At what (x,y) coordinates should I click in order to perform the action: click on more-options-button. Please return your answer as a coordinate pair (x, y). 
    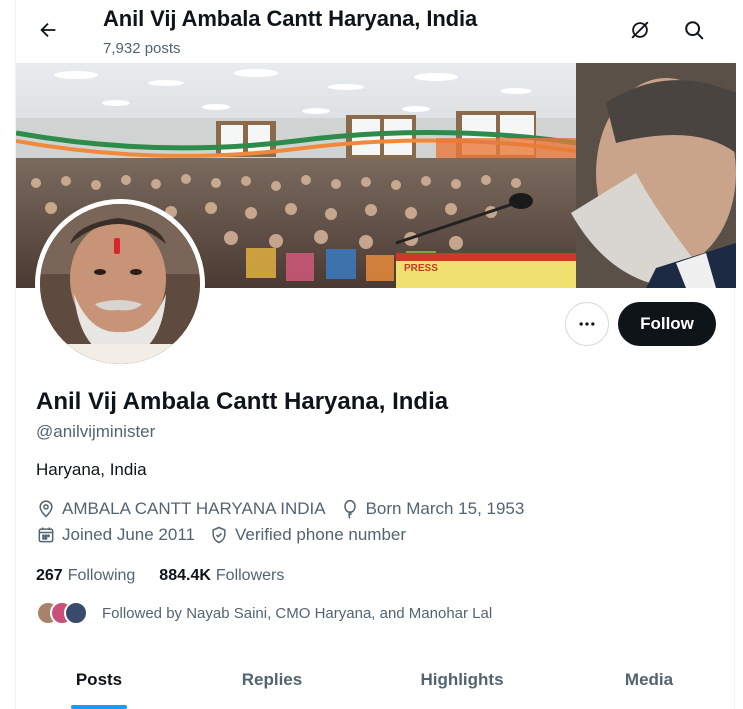
    Looking at the image, I should click on (587, 324).